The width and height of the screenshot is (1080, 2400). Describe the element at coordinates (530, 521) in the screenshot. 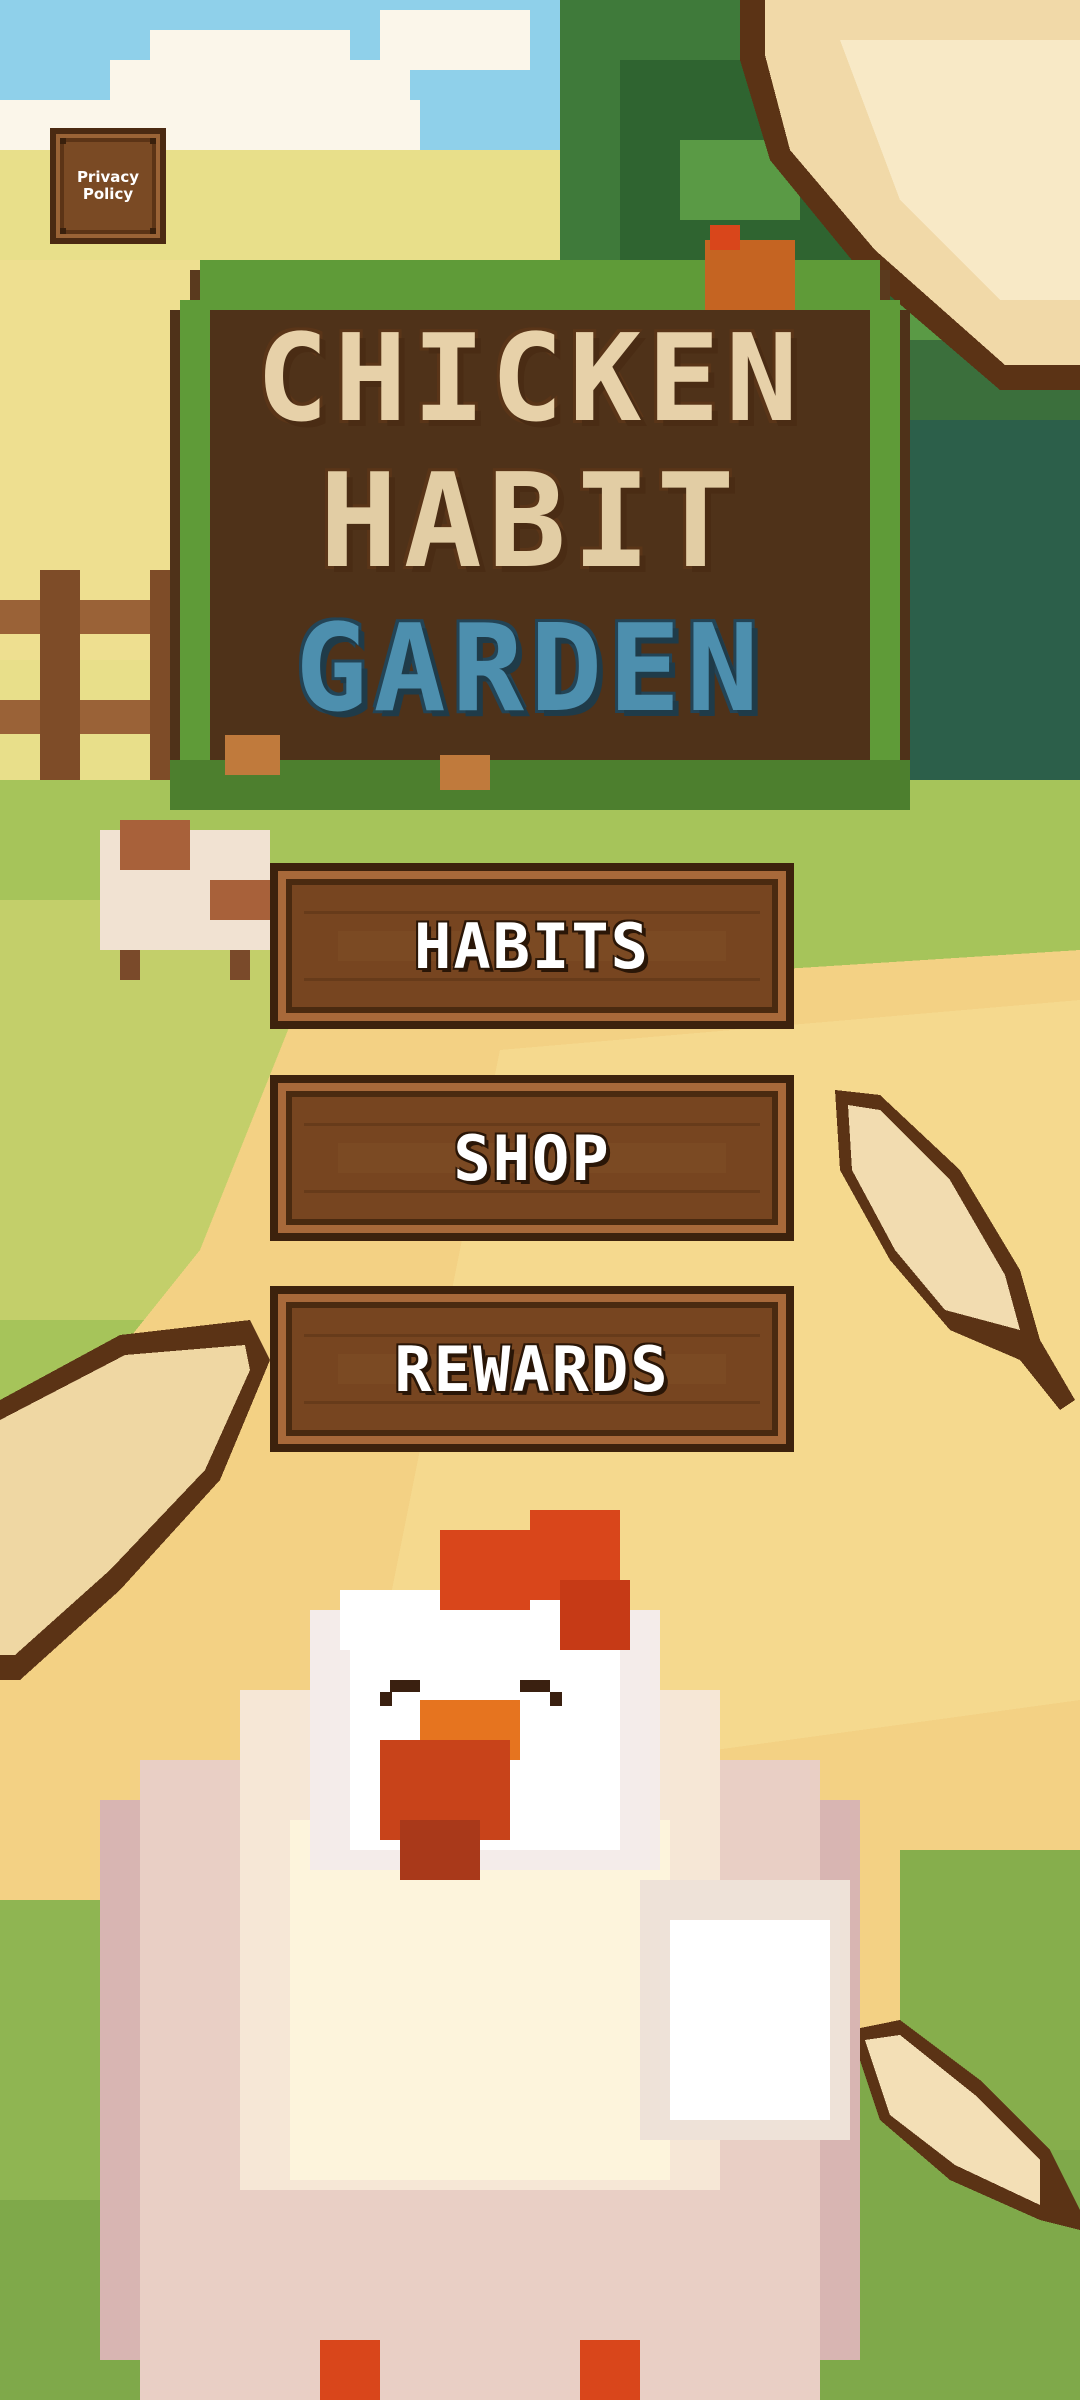

I see `logo-title-line2: HABIT` at that location.